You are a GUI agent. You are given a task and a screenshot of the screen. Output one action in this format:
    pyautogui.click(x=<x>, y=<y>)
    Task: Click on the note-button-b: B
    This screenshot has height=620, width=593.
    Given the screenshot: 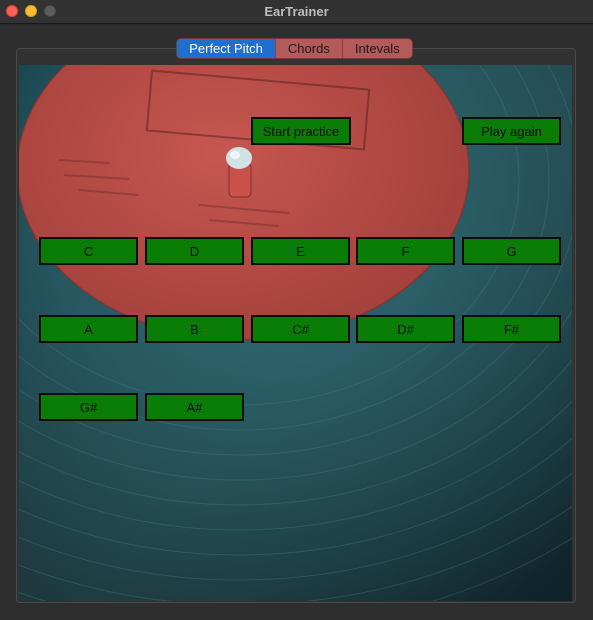 What is the action you would take?
    pyautogui.click(x=194, y=329)
    